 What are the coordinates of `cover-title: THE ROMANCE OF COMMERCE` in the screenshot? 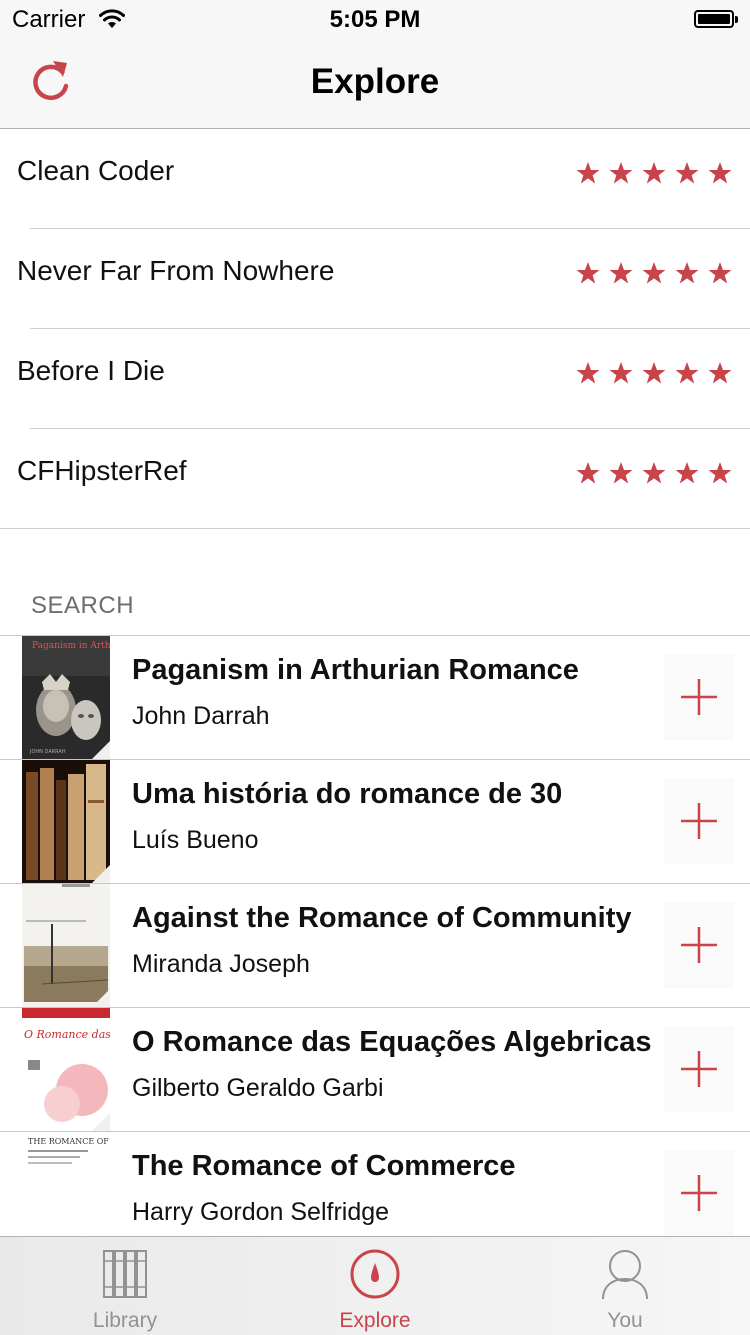 It's located at (69, 1141).